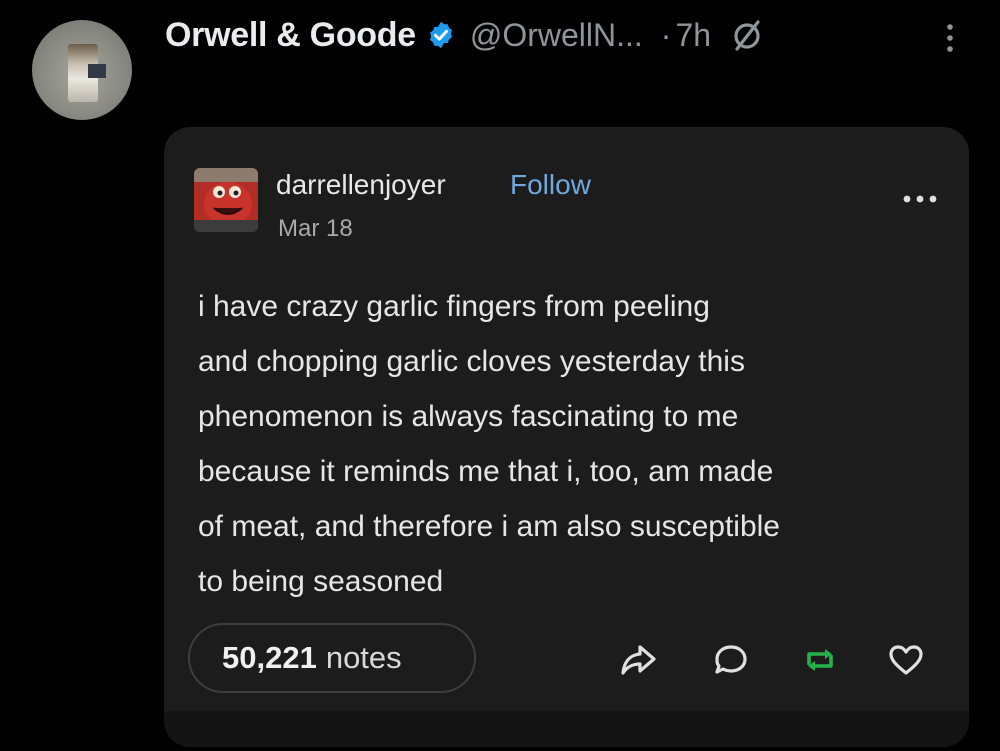  I want to click on verified-badge-icon, so click(440, 35).